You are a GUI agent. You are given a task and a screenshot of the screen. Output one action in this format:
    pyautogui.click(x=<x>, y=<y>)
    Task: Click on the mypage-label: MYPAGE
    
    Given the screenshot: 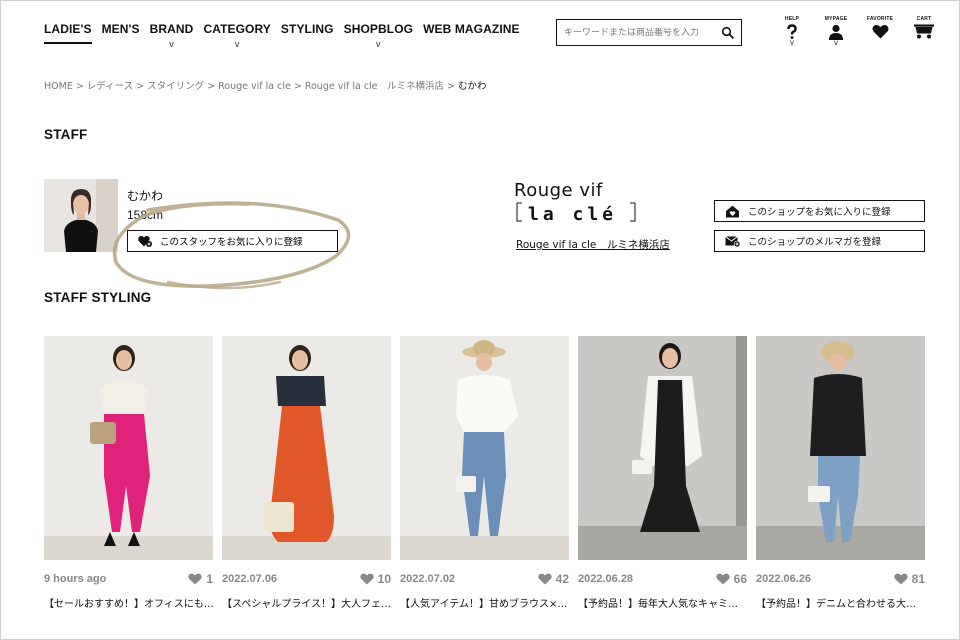 What is the action you would take?
    pyautogui.click(x=836, y=19)
    